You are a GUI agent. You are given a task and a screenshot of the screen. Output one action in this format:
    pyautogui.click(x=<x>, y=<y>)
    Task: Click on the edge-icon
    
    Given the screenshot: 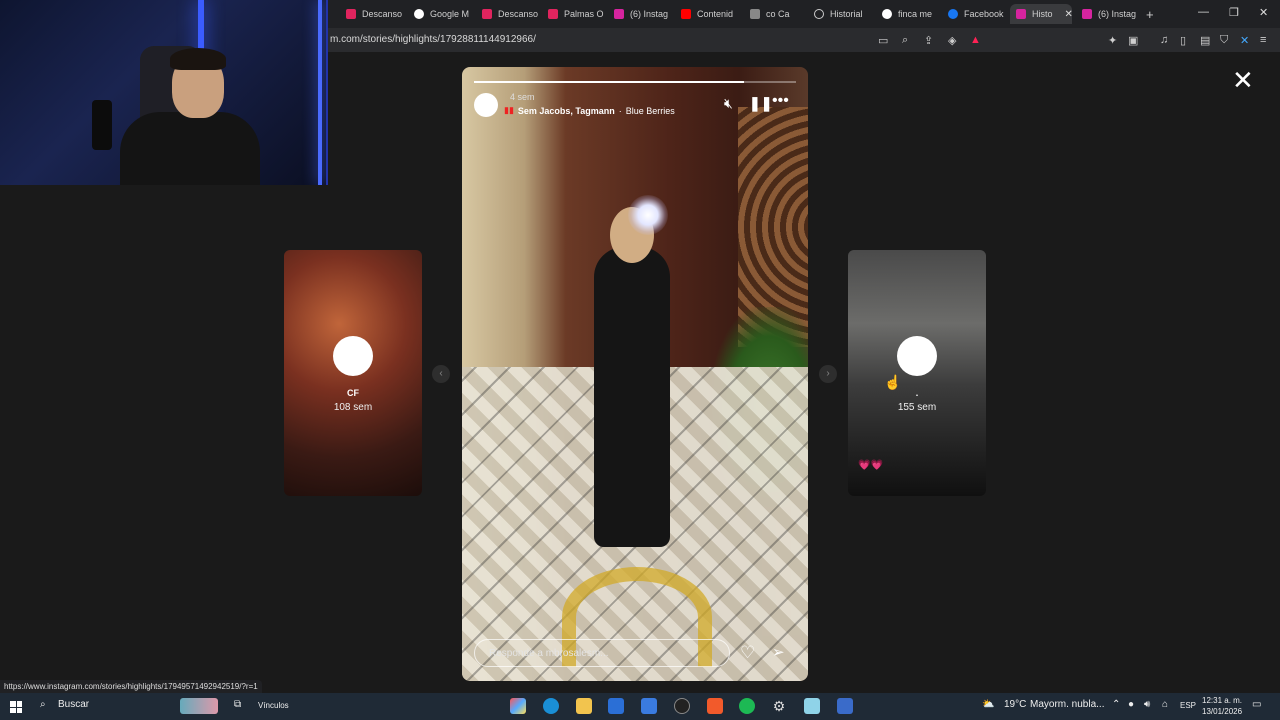 What is the action you would take?
    pyautogui.click(x=551, y=706)
    